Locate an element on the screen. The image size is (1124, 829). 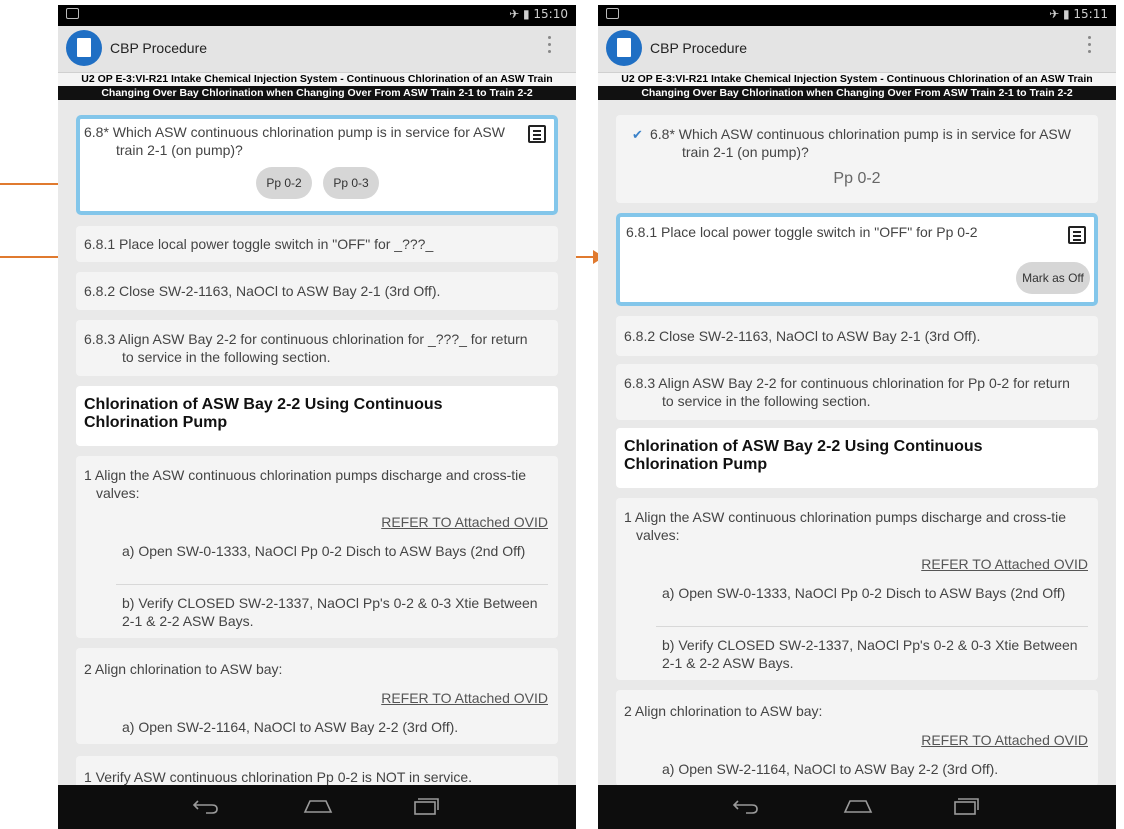
status-icons: ✈ ▮ 15:10 is located at coordinates (538, 14).